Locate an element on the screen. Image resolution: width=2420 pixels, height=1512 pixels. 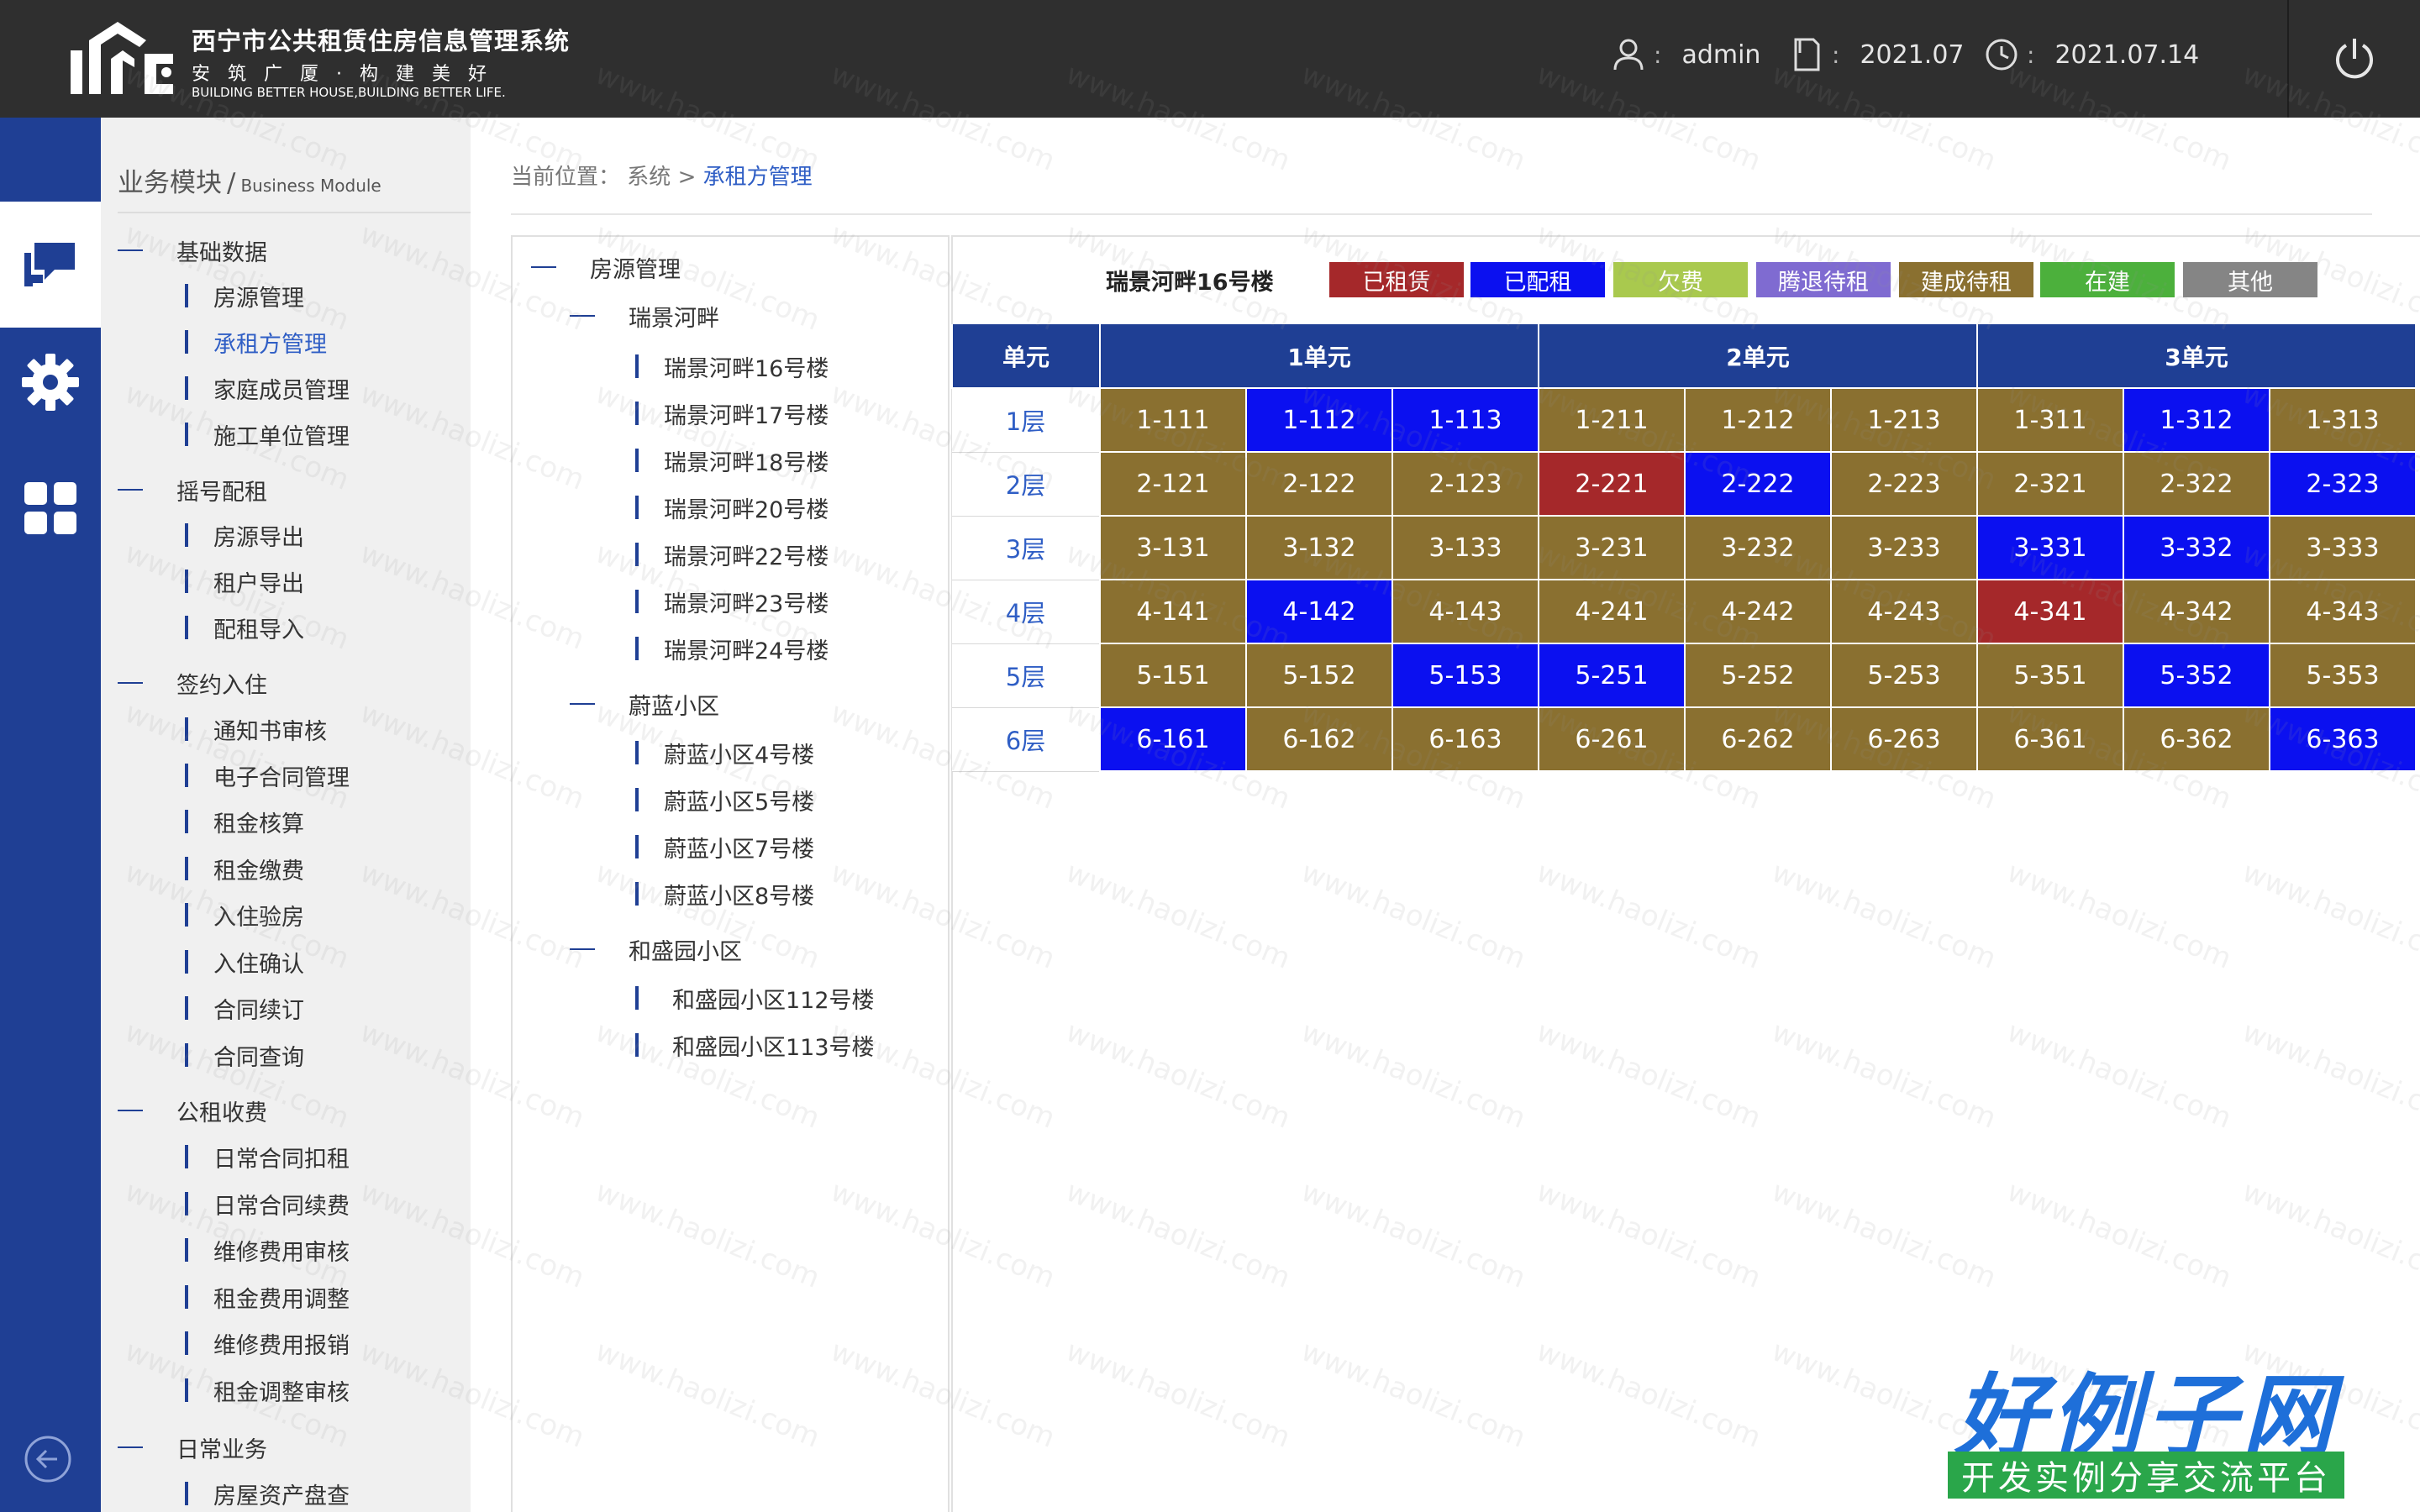
menu-group-daily-business: 日常业务 is located at coordinates (192, 1447).